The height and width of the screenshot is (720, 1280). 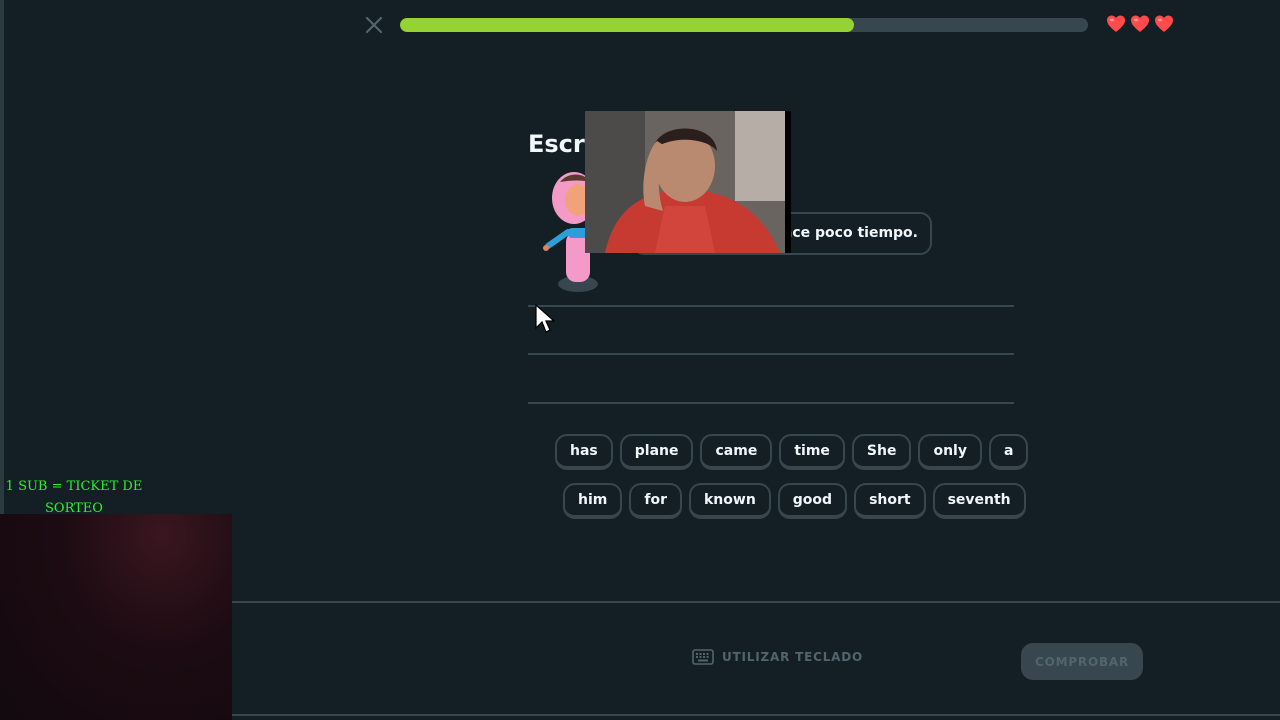 I want to click on word-tile: has, so click(x=584, y=452).